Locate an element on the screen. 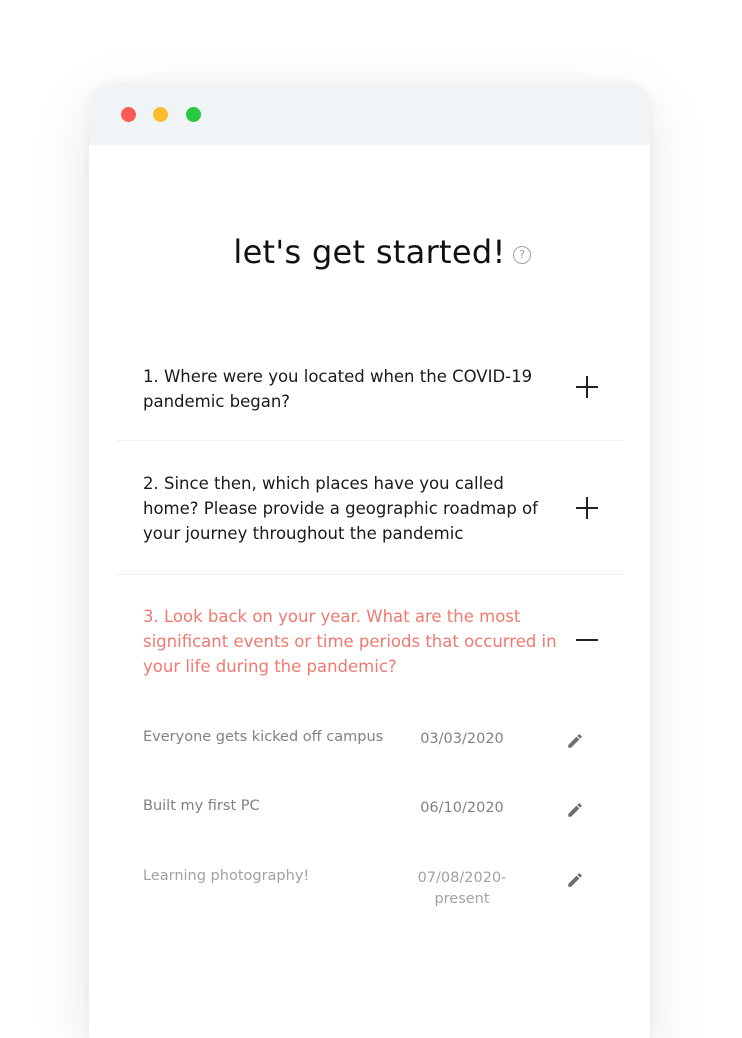 The image size is (742, 1038). help-icon: ? is located at coordinates (522, 255).